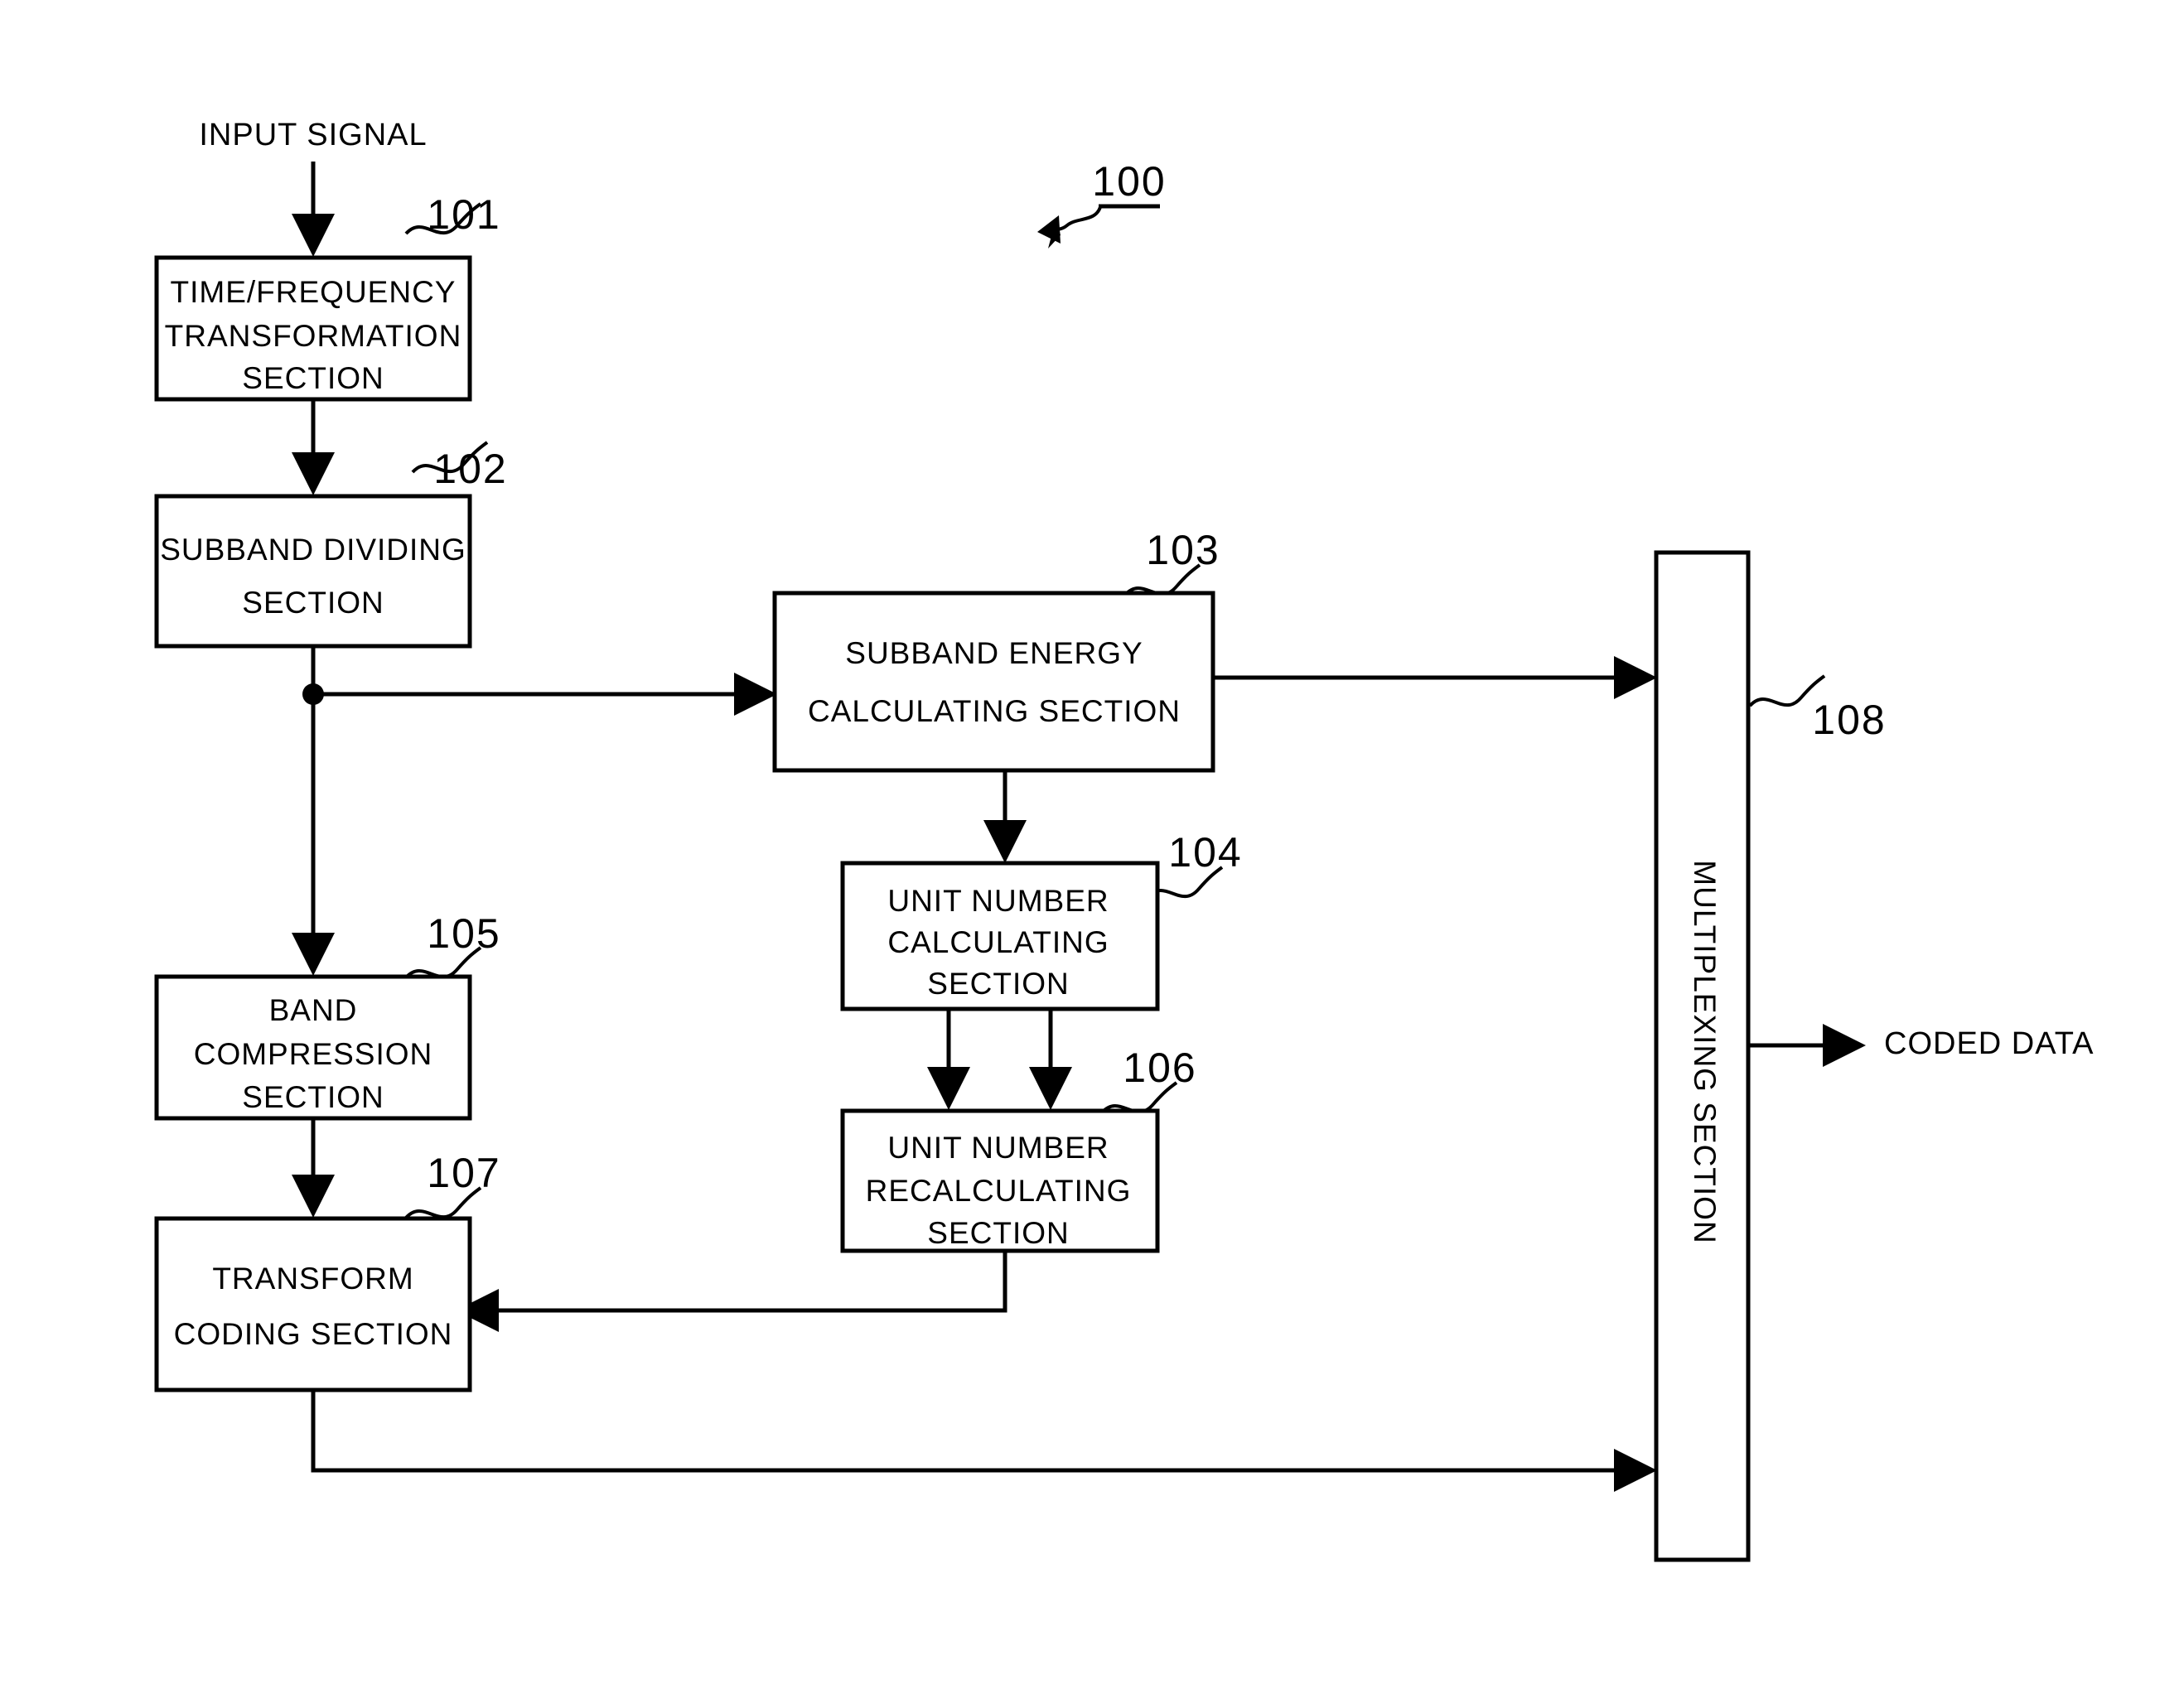 This screenshot has height=1689, width=2184. Describe the element at coordinates (948, 1089) in the screenshot. I see `arrowhead-104-to-106-left` at that location.